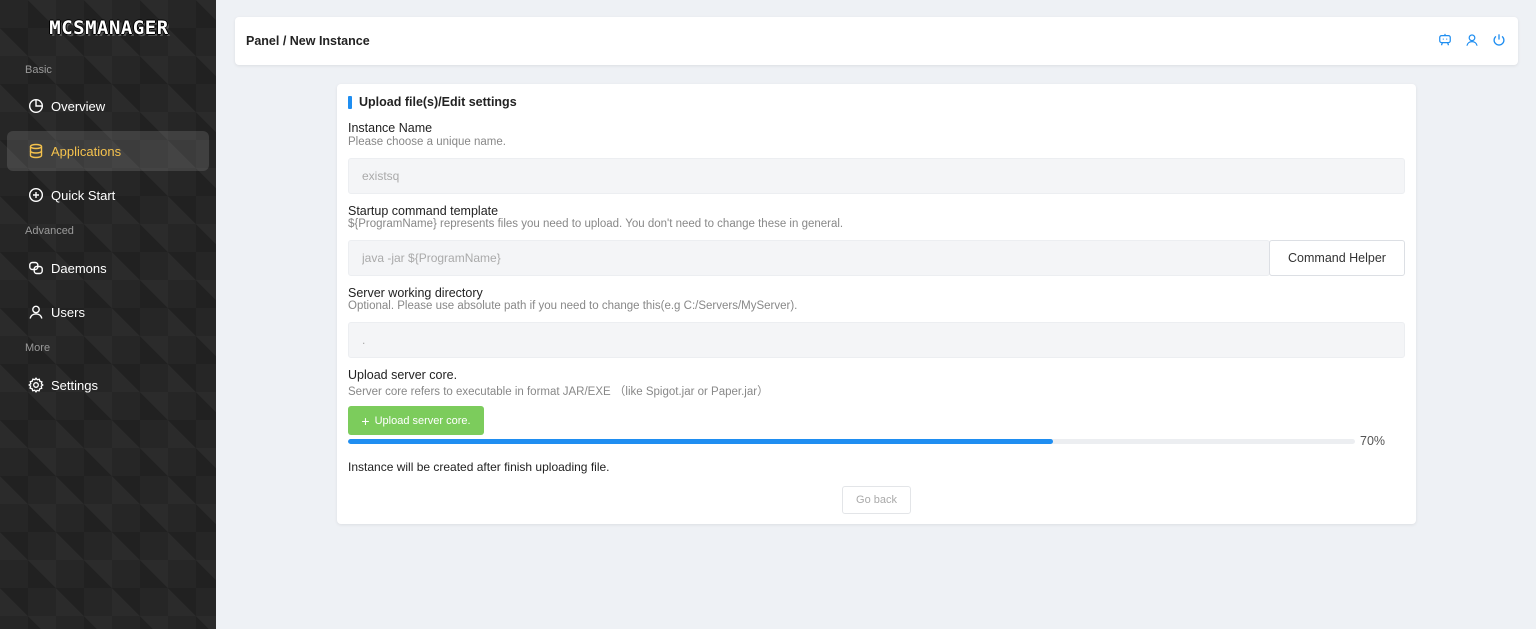  I want to click on app-logo: MCSMANAGER, so click(109, 28).